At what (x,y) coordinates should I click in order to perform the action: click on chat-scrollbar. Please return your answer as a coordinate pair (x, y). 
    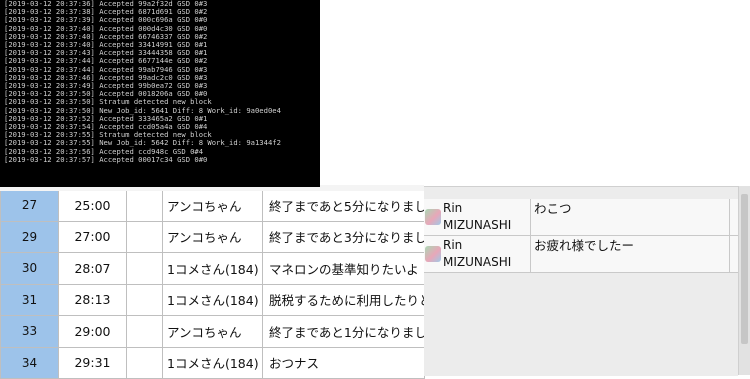
    Looking at the image, I should click on (744, 280).